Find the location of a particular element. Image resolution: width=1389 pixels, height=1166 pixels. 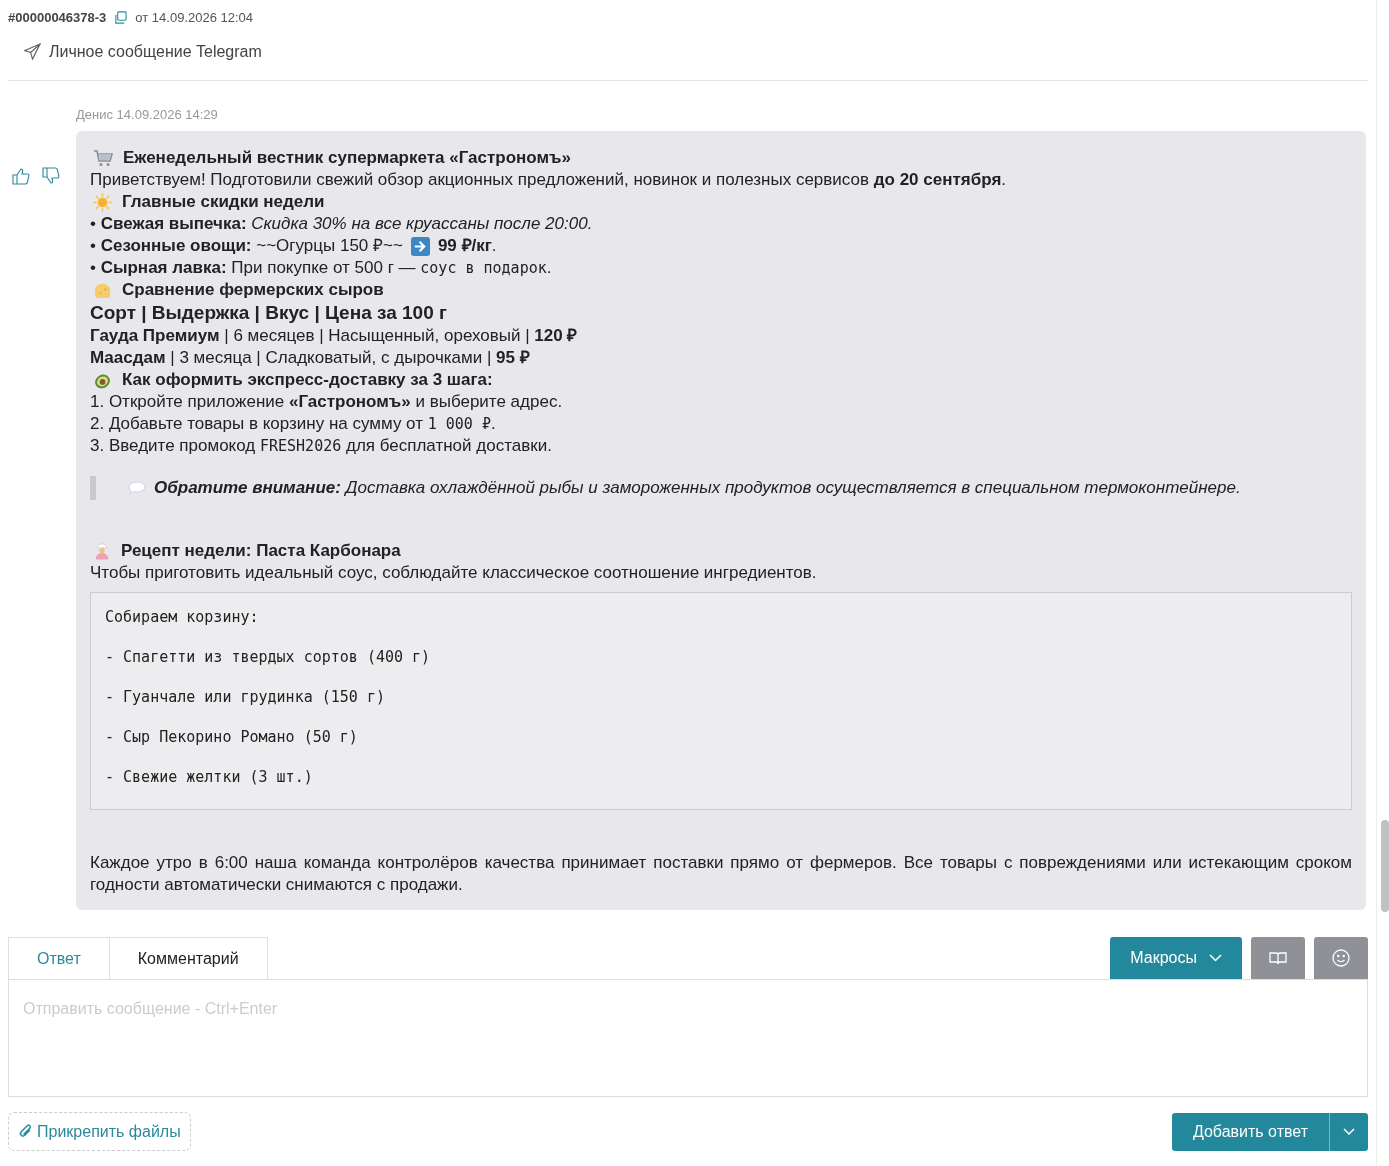

message-text: Приветствуем! Подготовили свежий обзор акционных предложений, новинок и полезных сервисов до 20 сентября. is located at coordinates (548, 180).